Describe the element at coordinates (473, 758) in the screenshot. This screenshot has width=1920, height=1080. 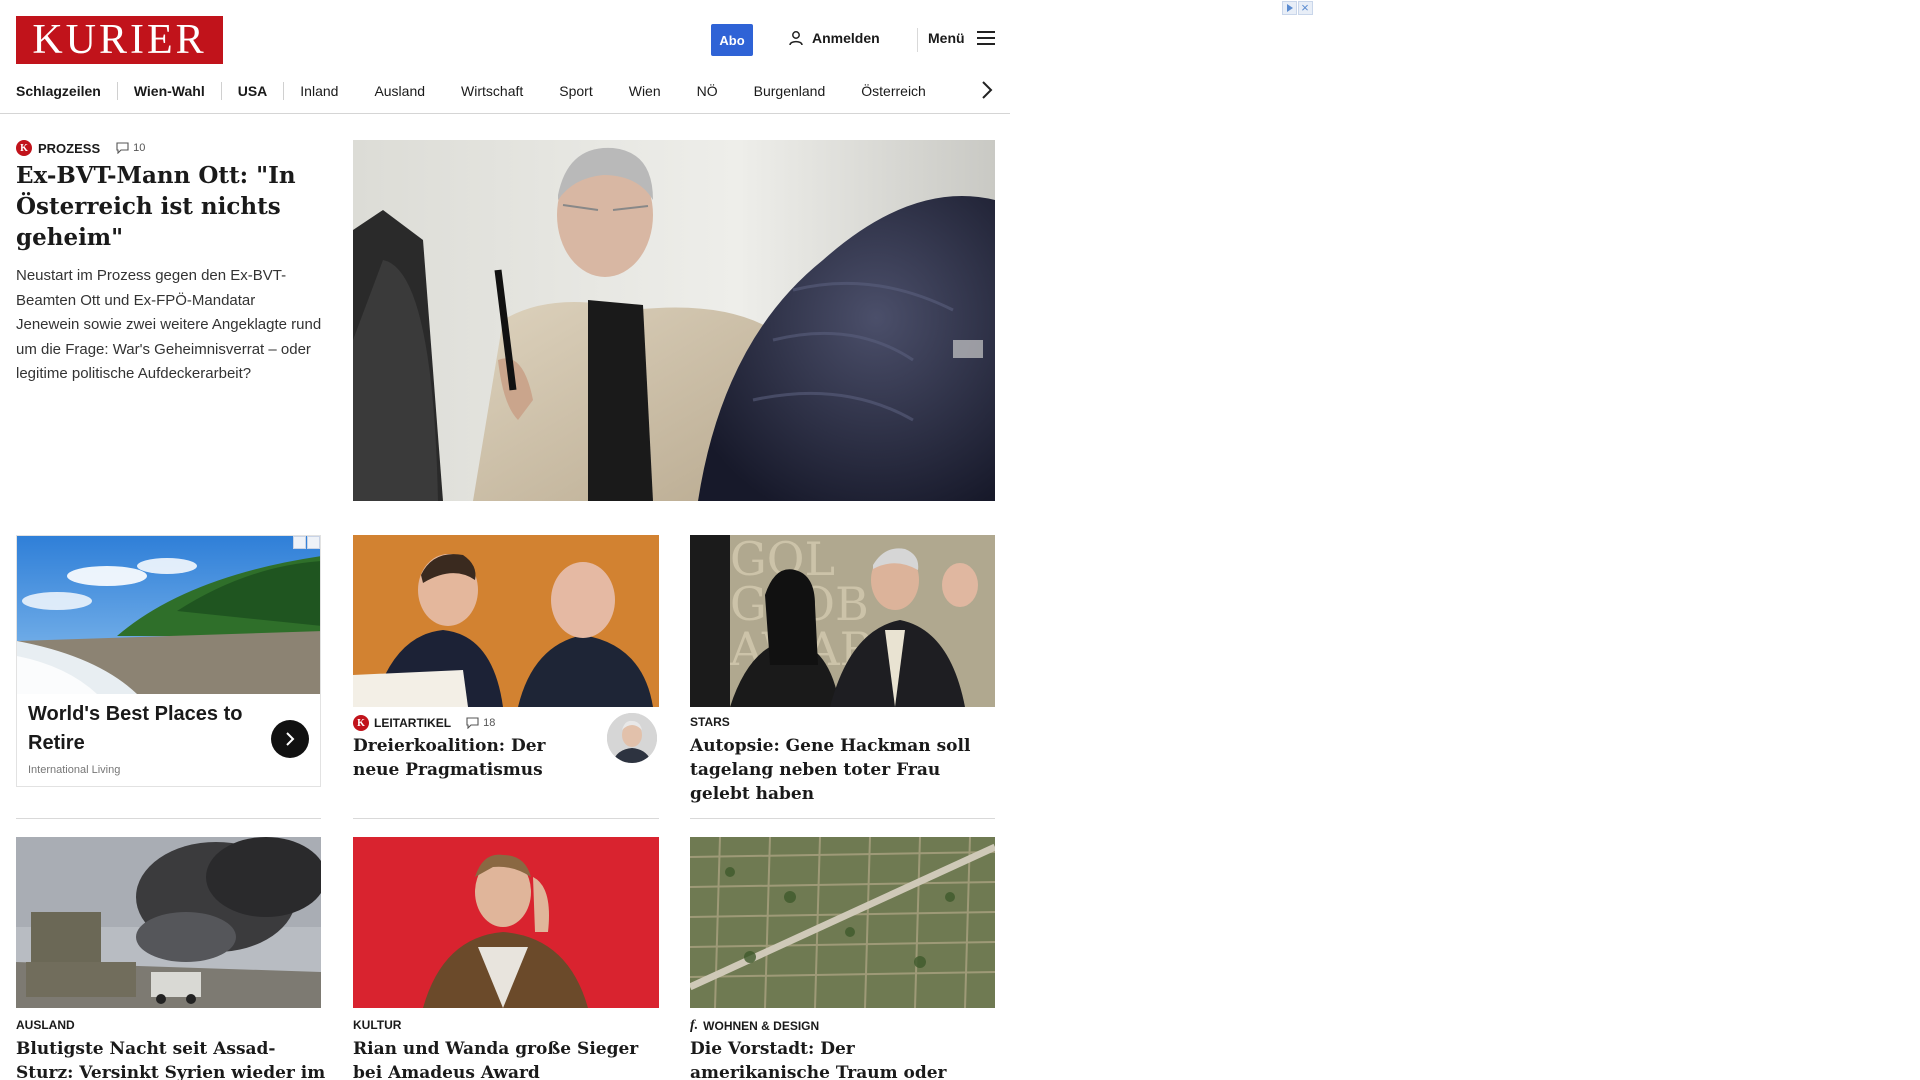
I see `card-title-leitartikel: Dreierkoalition: Der neue Pragmatismus` at that location.